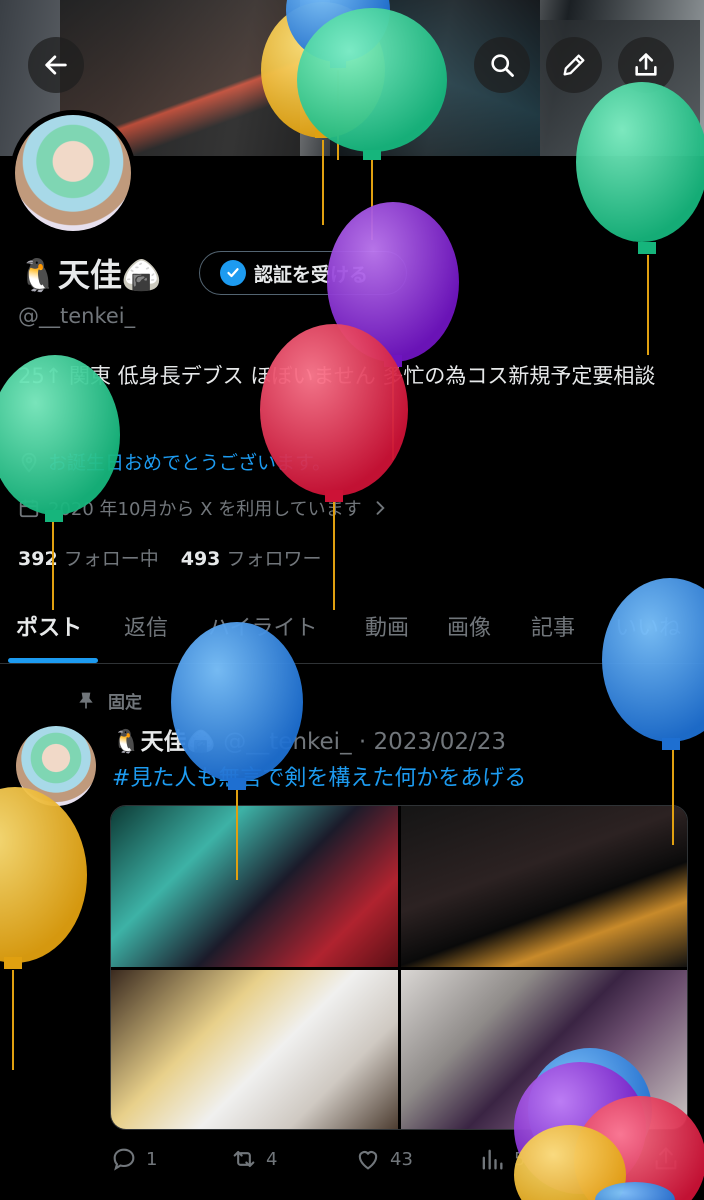 This screenshot has width=704, height=1200. I want to click on search-button, so click(502, 65).